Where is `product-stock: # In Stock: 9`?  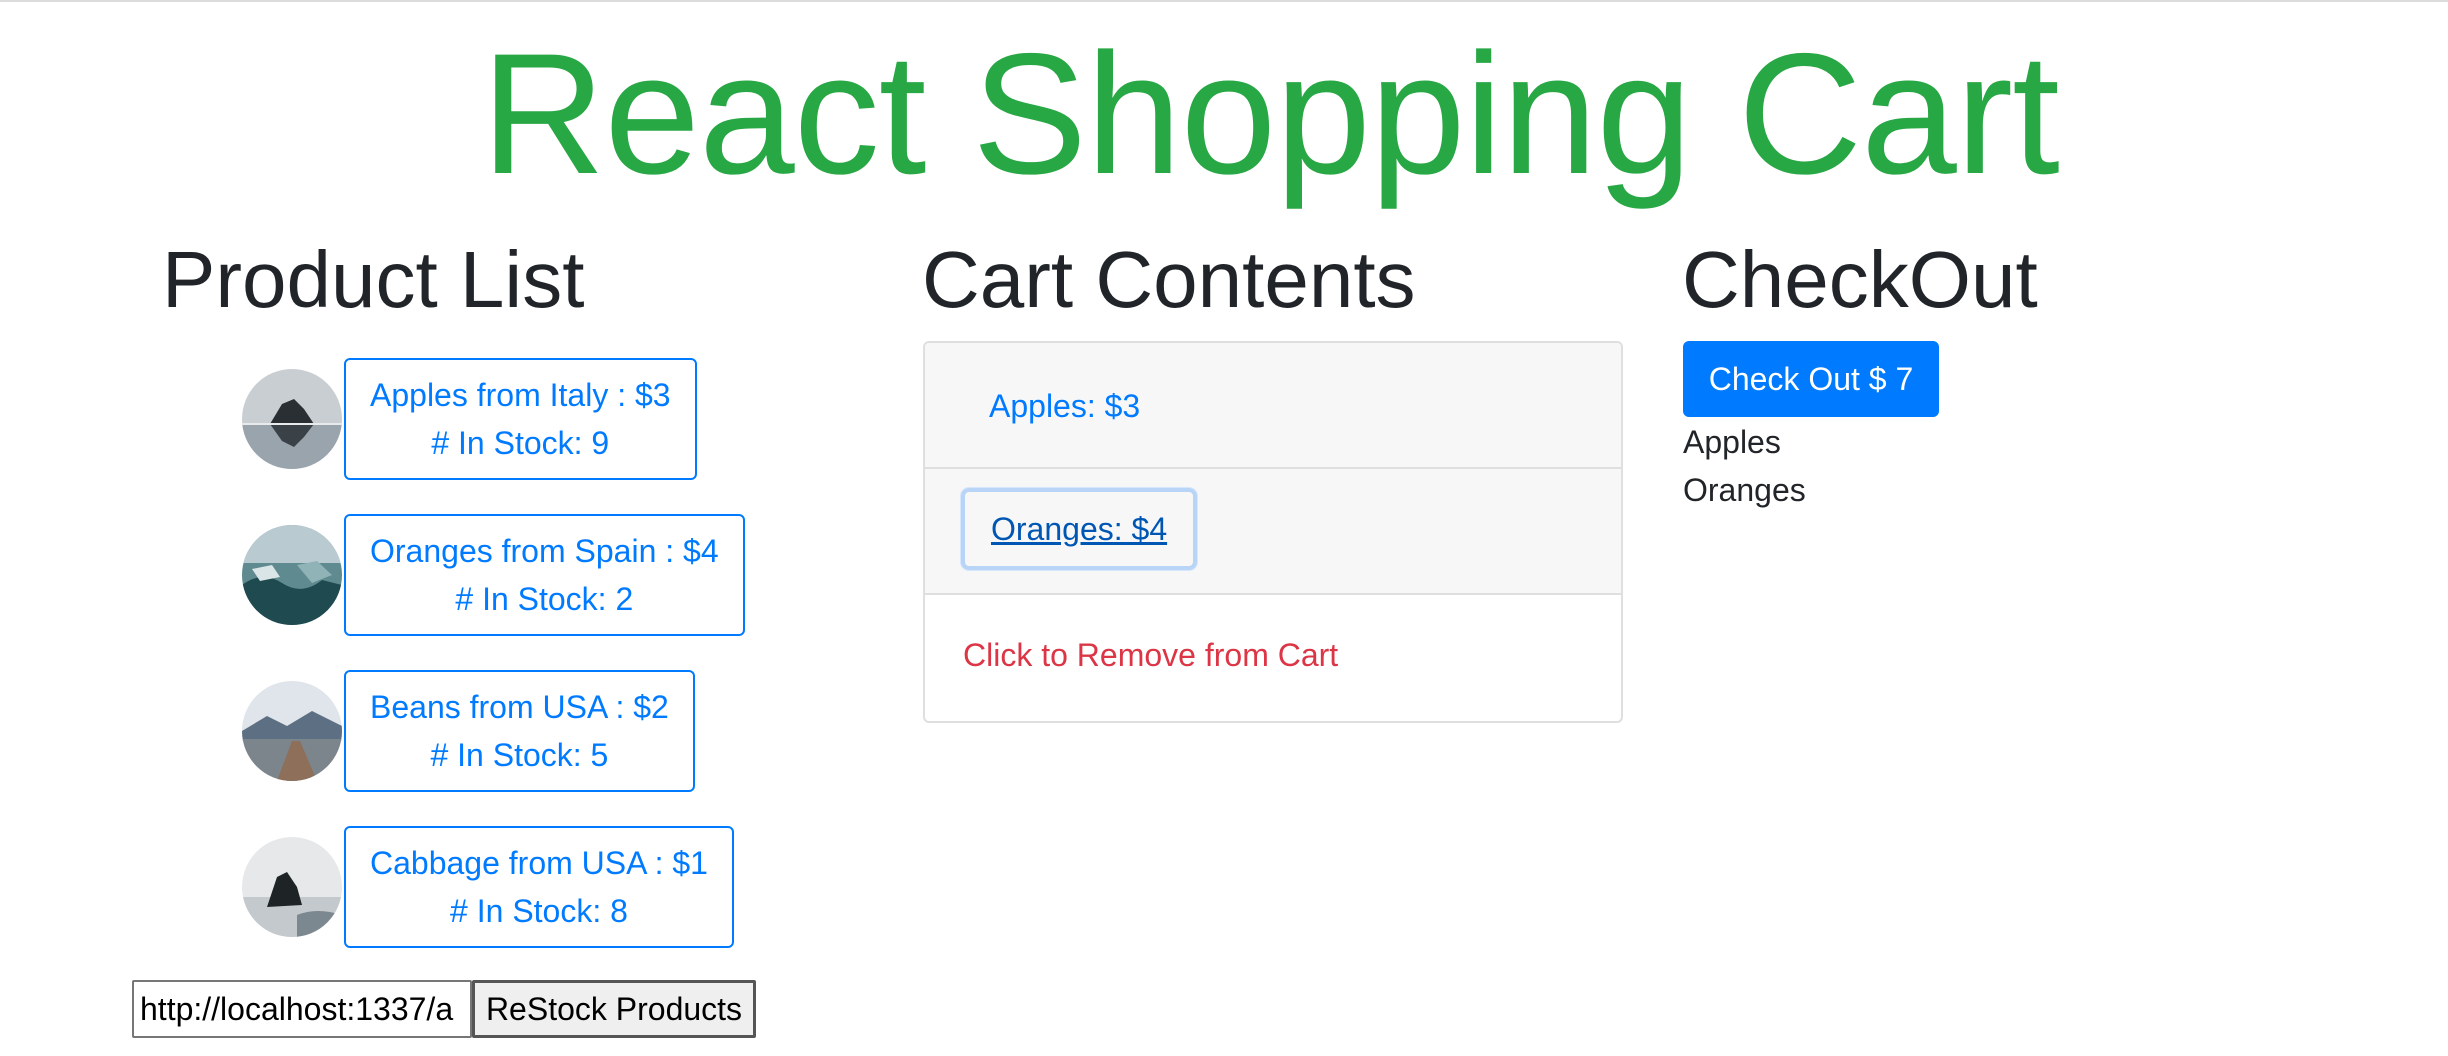 product-stock: # In Stock: 9 is located at coordinates (520, 443).